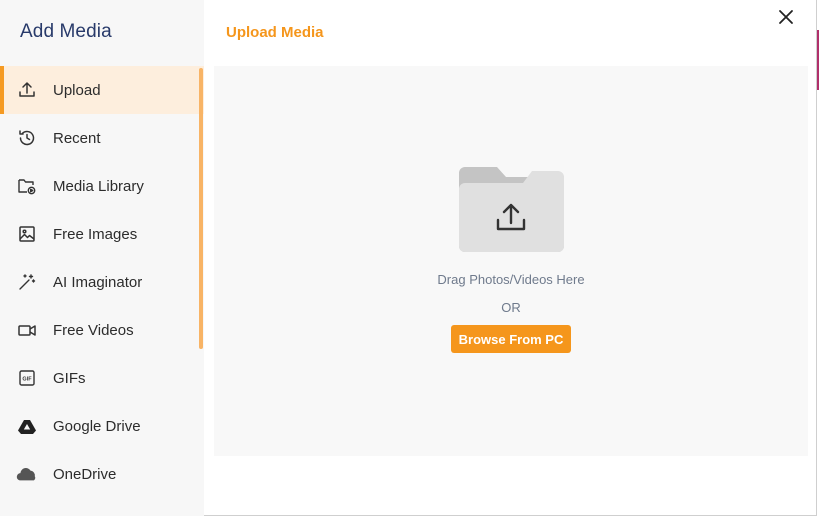 The width and height of the screenshot is (819, 517). What do you see at coordinates (102, 378) in the screenshot?
I see `sidebar-item-gifs: GIF GIFs` at bounding box center [102, 378].